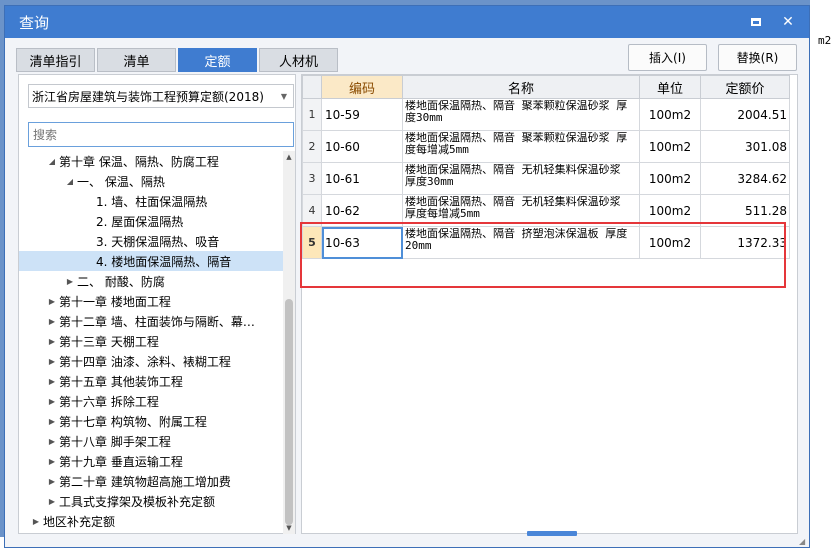 This screenshot has width=839, height=548. What do you see at coordinates (756, 22) in the screenshot?
I see `maximize-icon` at bounding box center [756, 22].